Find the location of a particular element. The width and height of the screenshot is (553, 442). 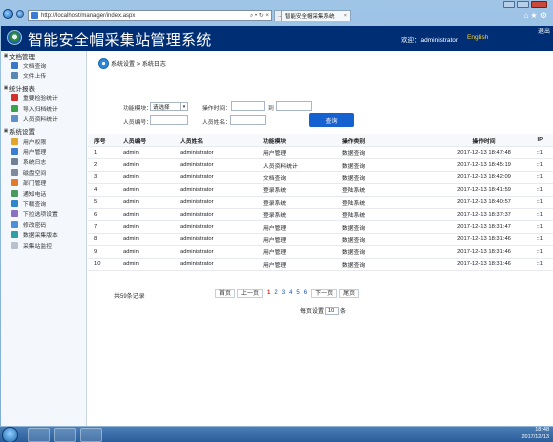

sidebar-item: 系统日志 is located at coordinates (43, 162).